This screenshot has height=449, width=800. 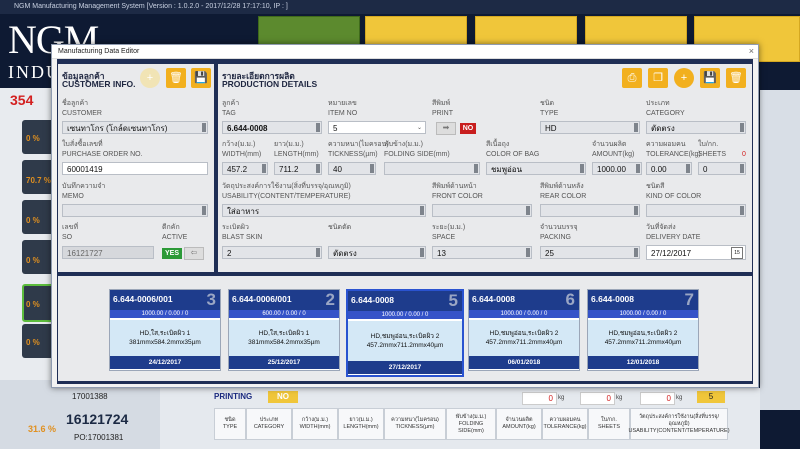 I want to click on add-button: +, so click(x=150, y=78).